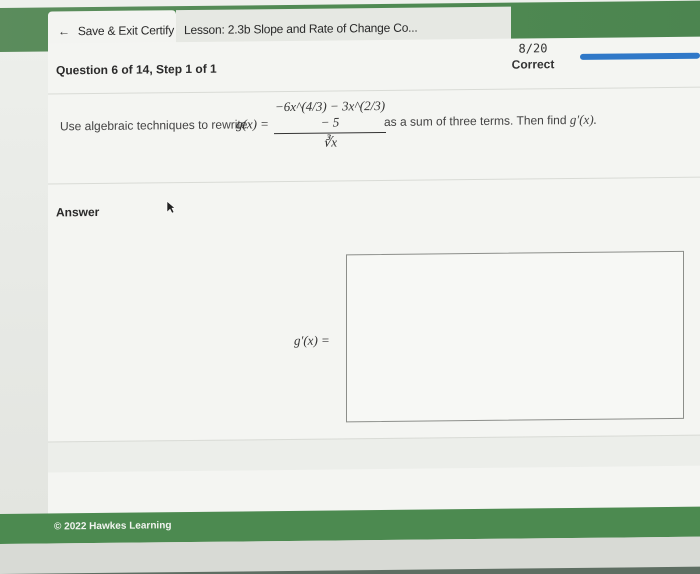 This screenshot has height=574, width=700. Describe the element at coordinates (312, 340) in the screenshot. I see `derivative-input-label: g′(x) =` at that location.